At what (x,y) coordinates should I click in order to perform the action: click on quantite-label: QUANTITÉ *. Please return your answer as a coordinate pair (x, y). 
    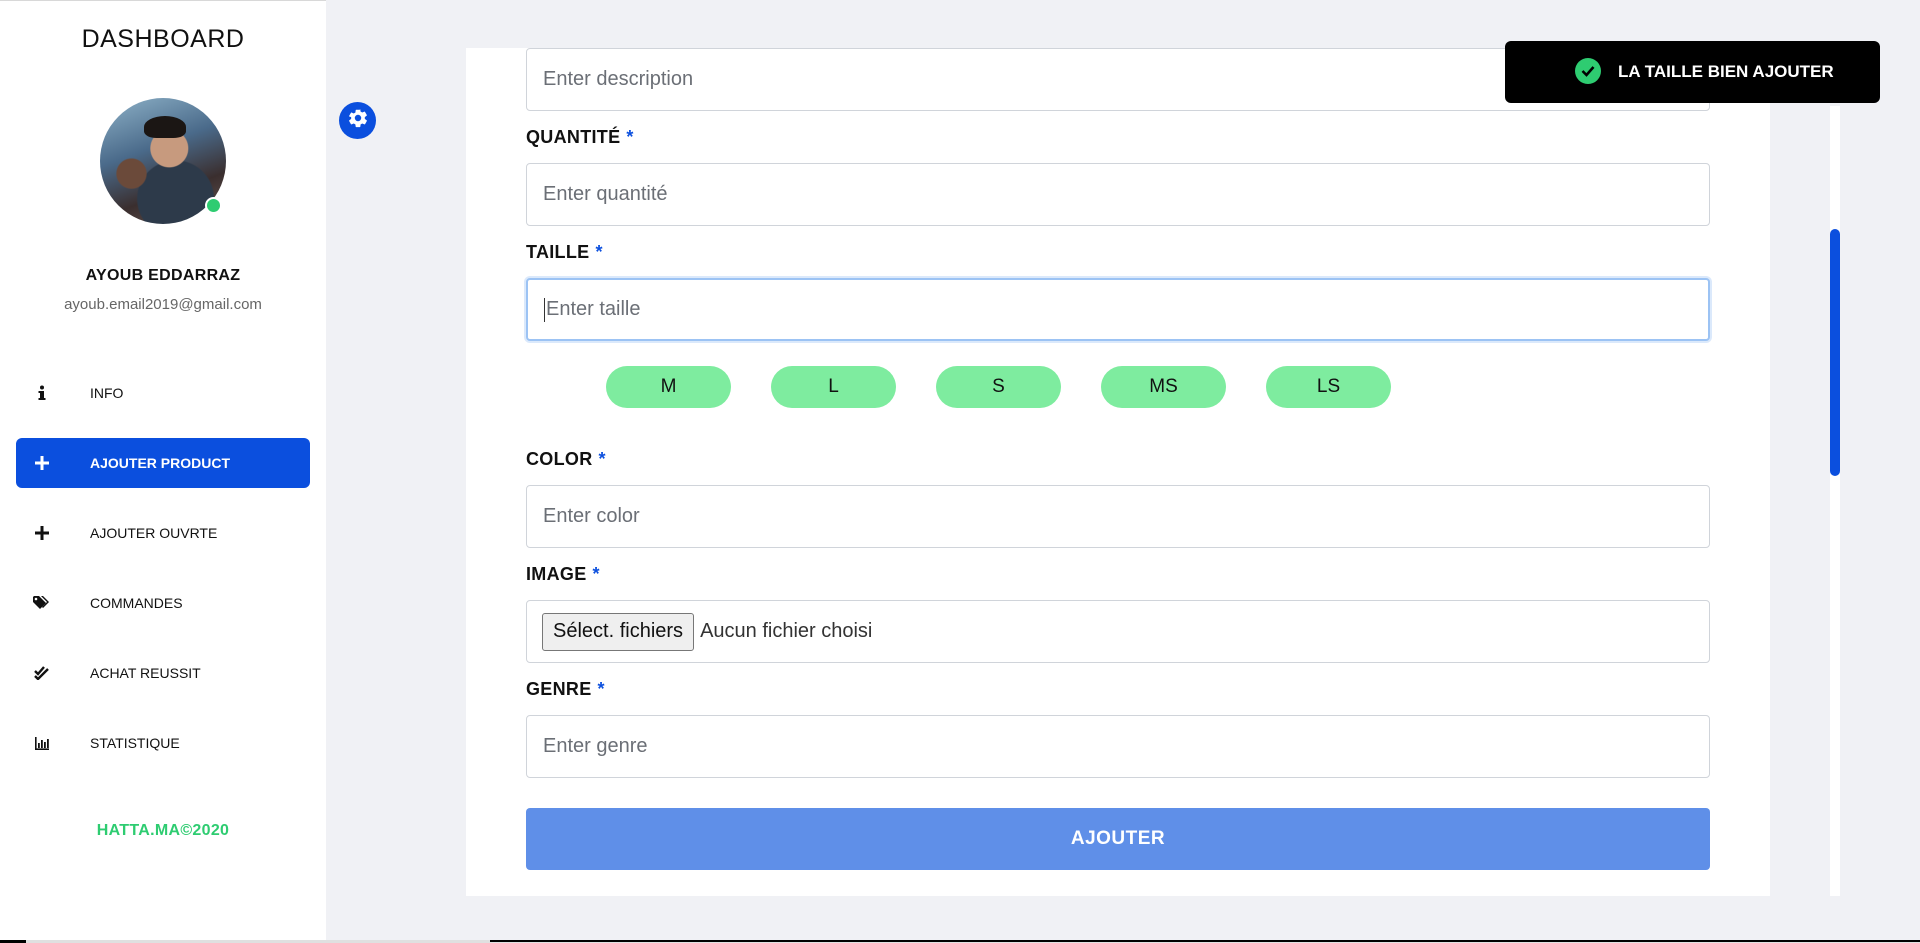
    Looking at the image, I should click on (580, 136).